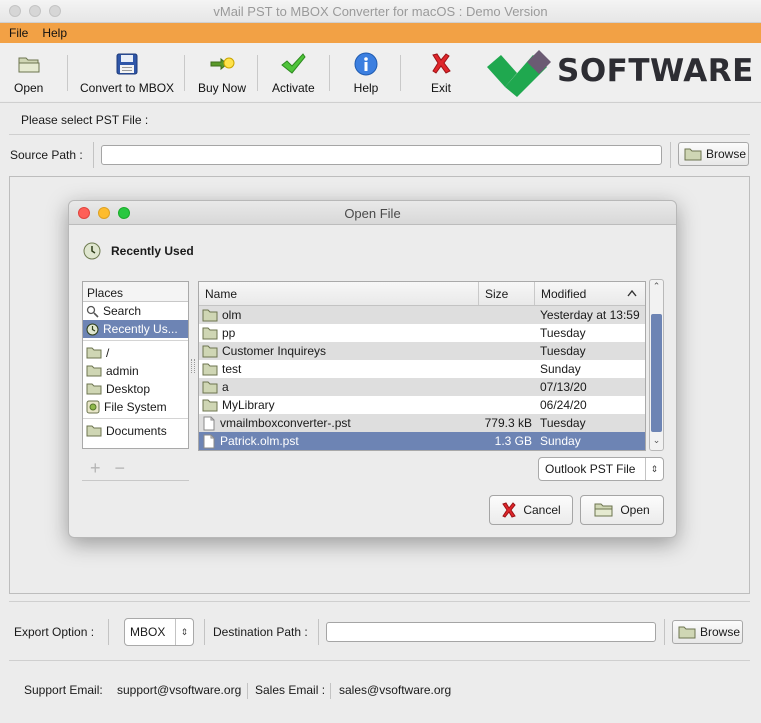 The height and width of the screenshot is (723, 761). Describe the element at coordinates (381, 155) in the screenshot. I see `source-path-input` at that location.